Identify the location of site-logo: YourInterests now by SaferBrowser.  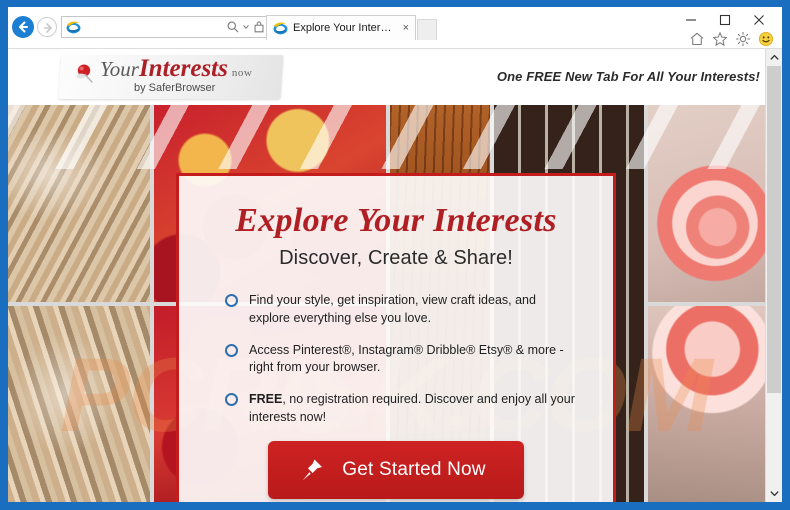
(171, 77).